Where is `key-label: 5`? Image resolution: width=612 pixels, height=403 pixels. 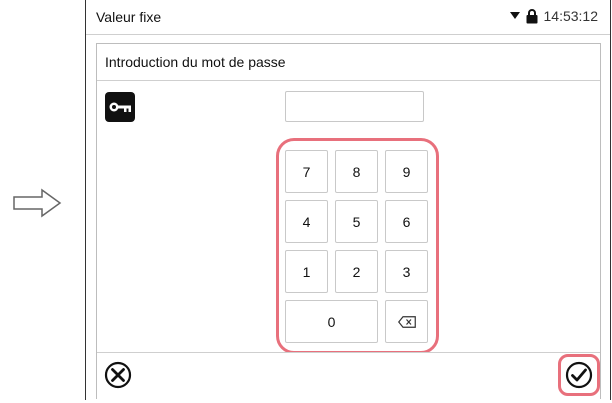 key-label: 5 is located at coordinates (356, 221).